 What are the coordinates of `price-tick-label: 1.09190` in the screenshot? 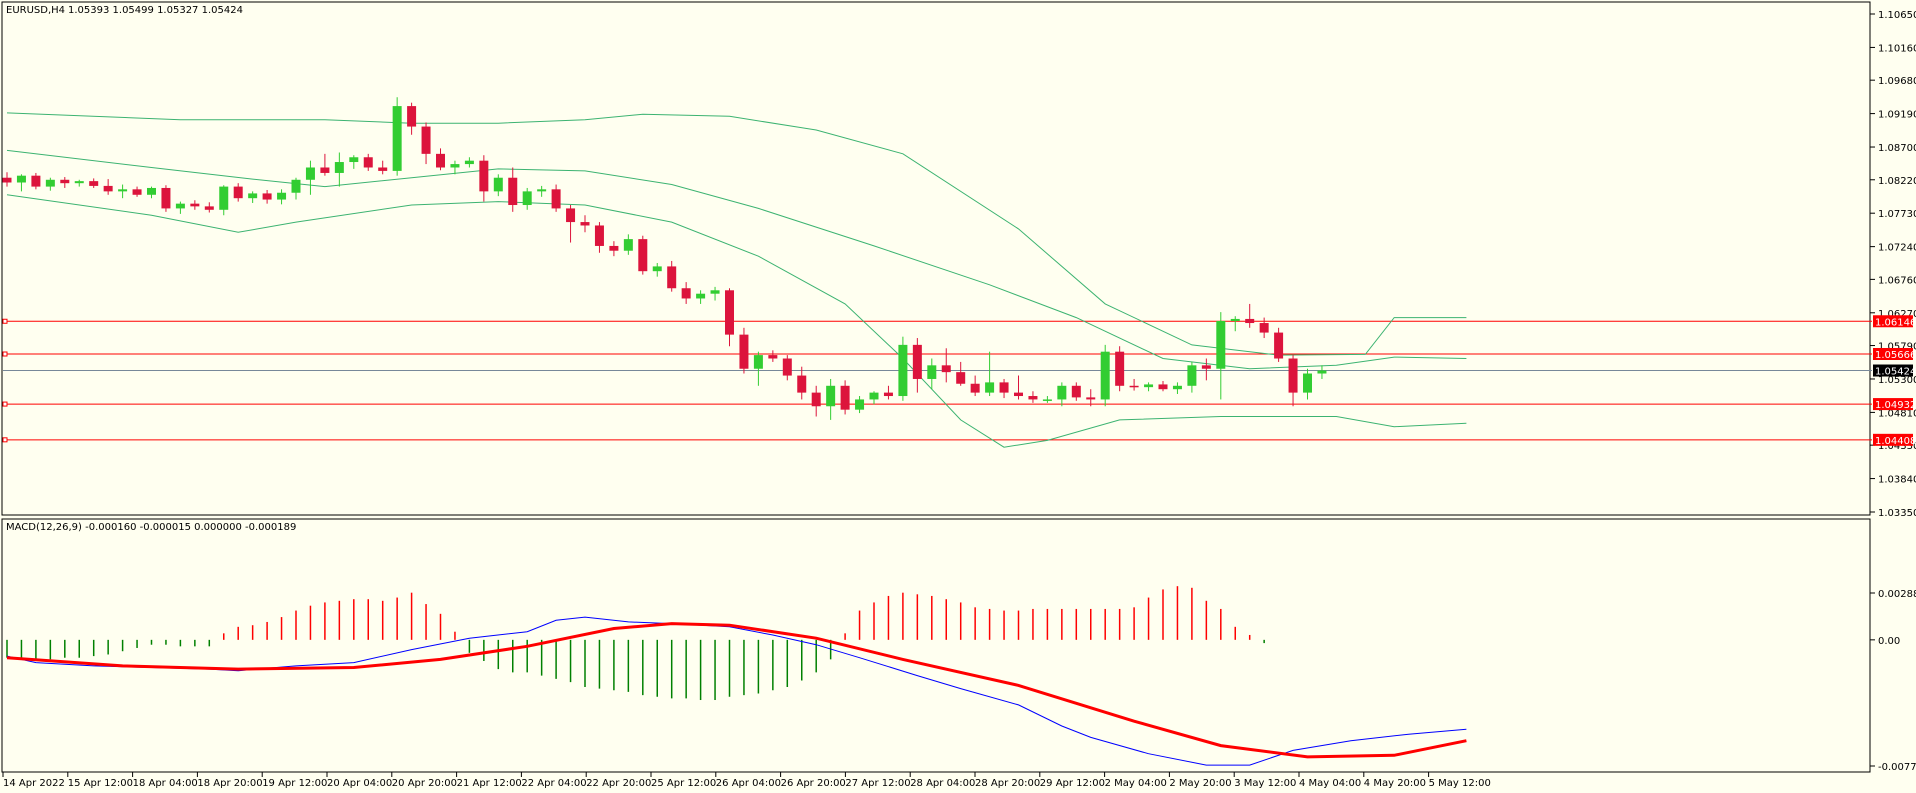 It's located at (1897, 115).